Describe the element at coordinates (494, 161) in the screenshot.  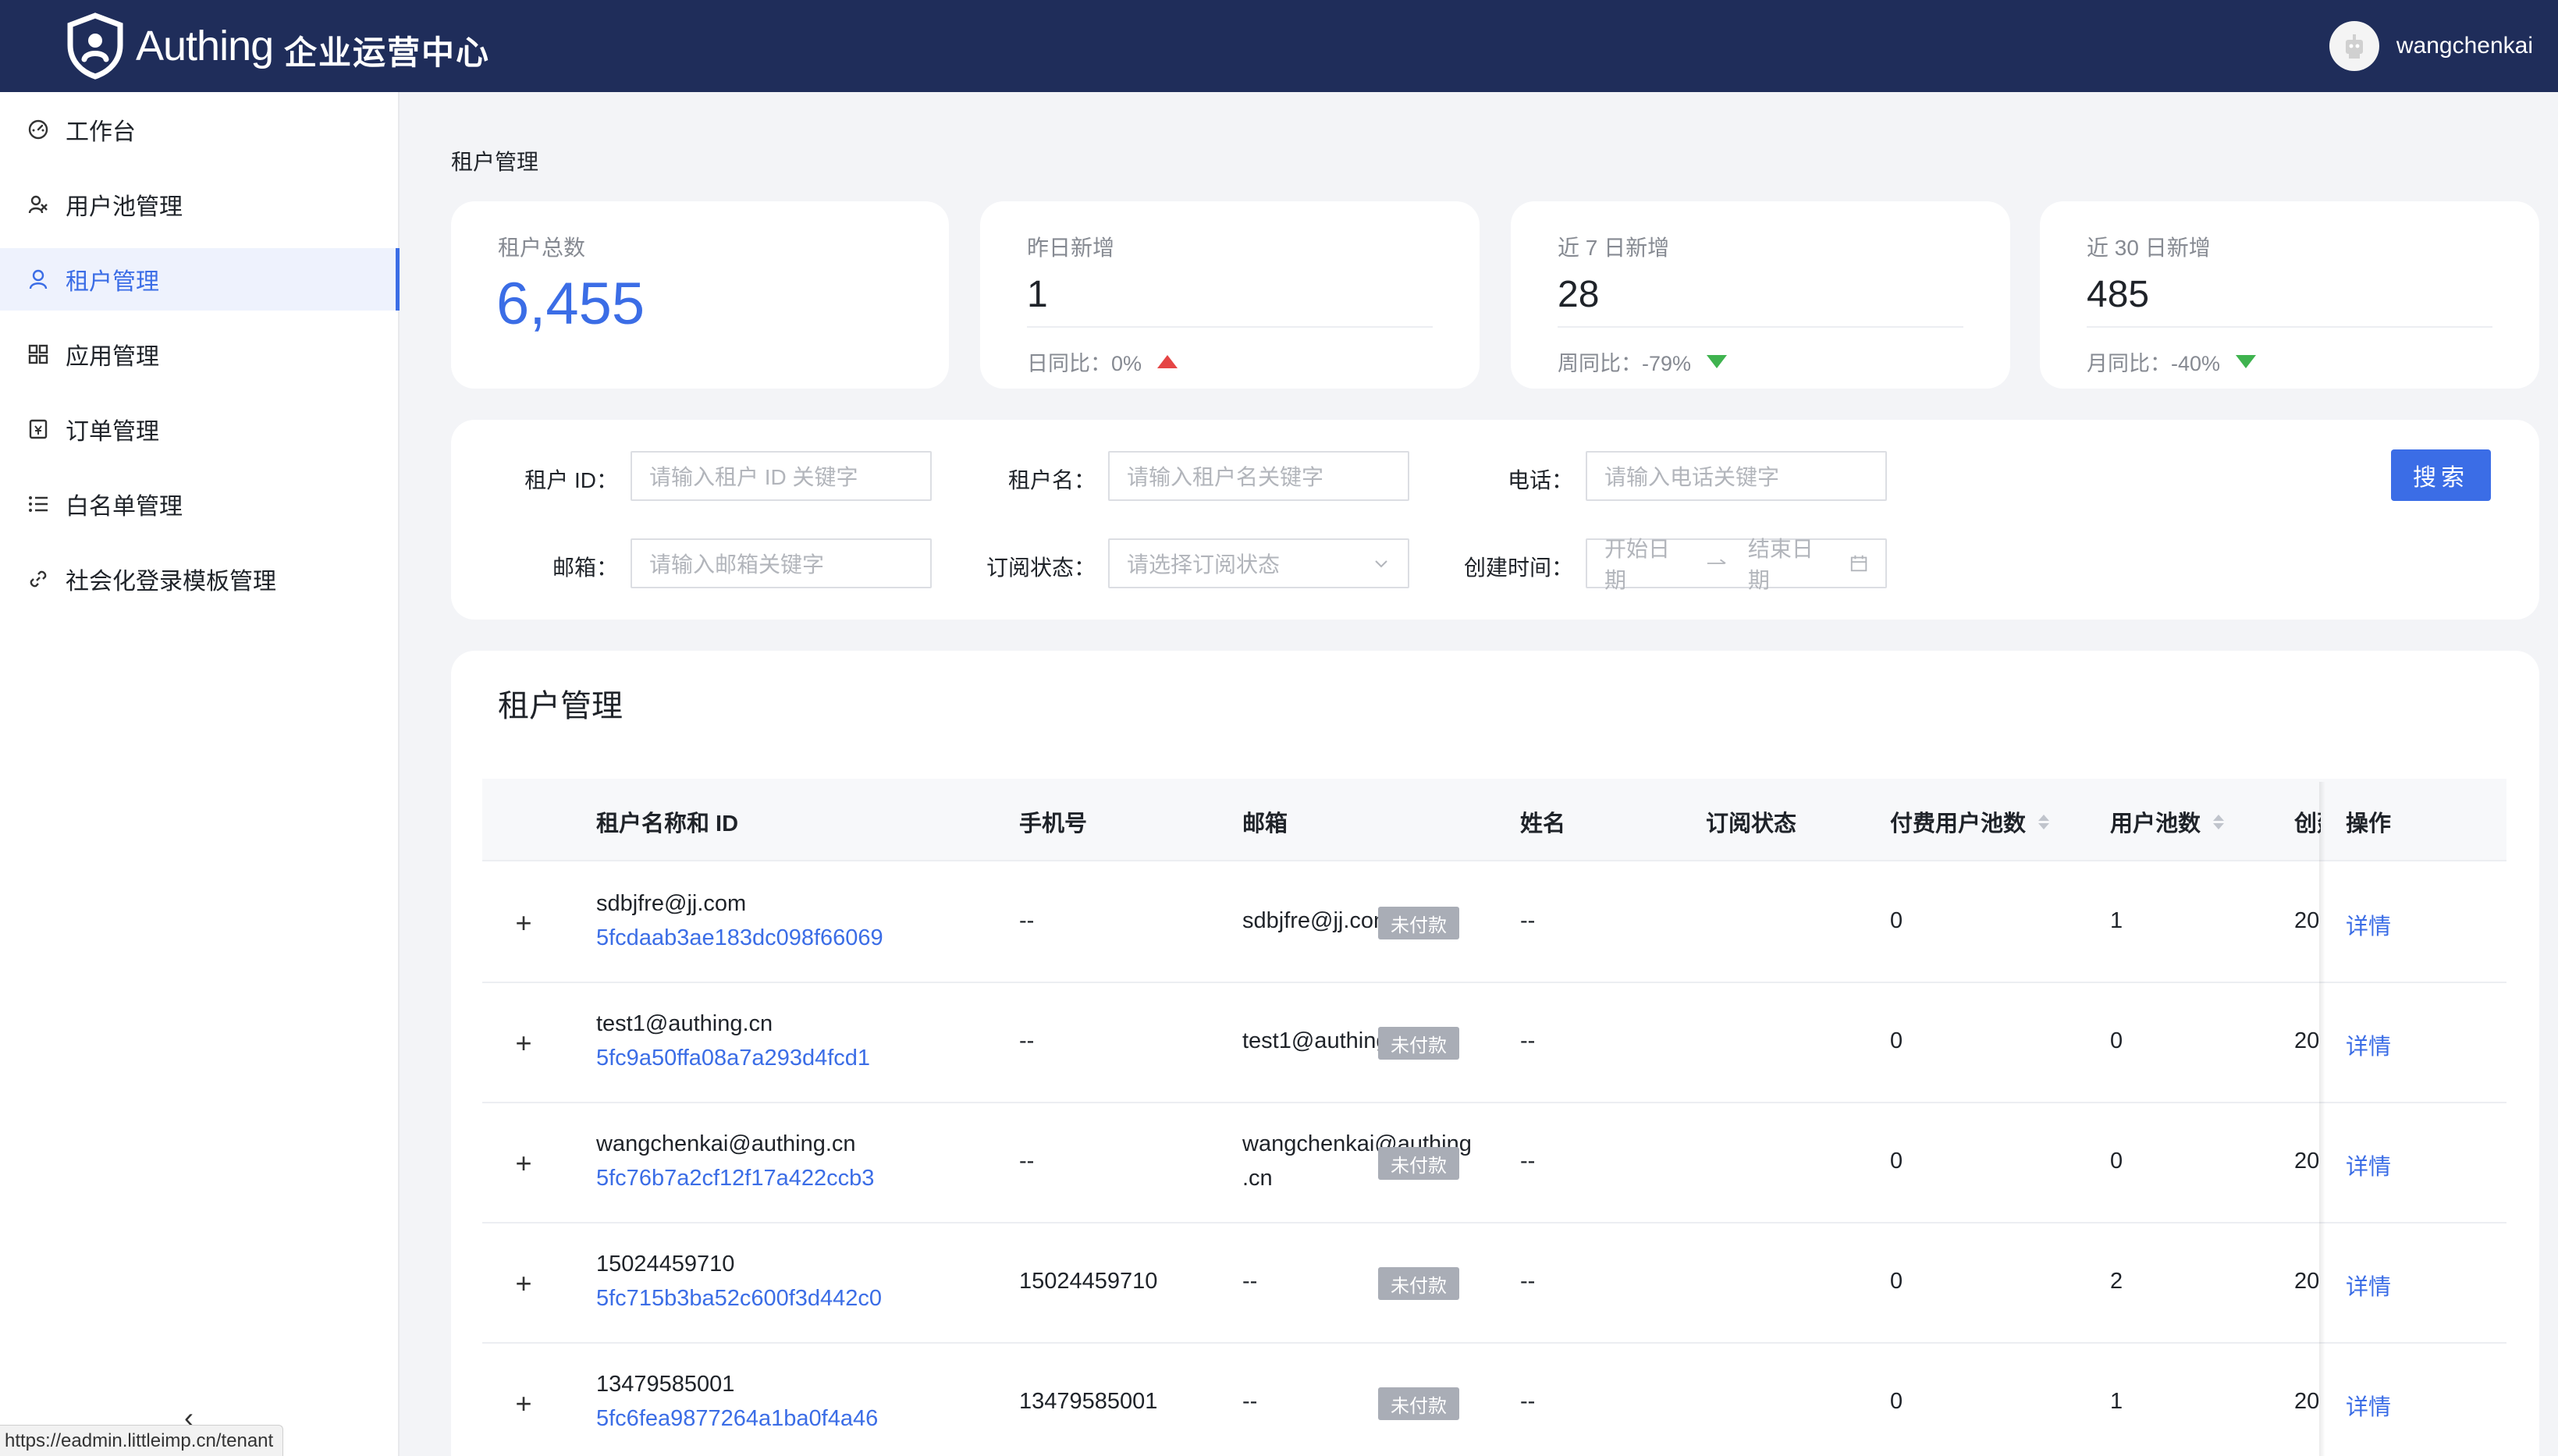
I see `page-title: 租户管理` at that location.